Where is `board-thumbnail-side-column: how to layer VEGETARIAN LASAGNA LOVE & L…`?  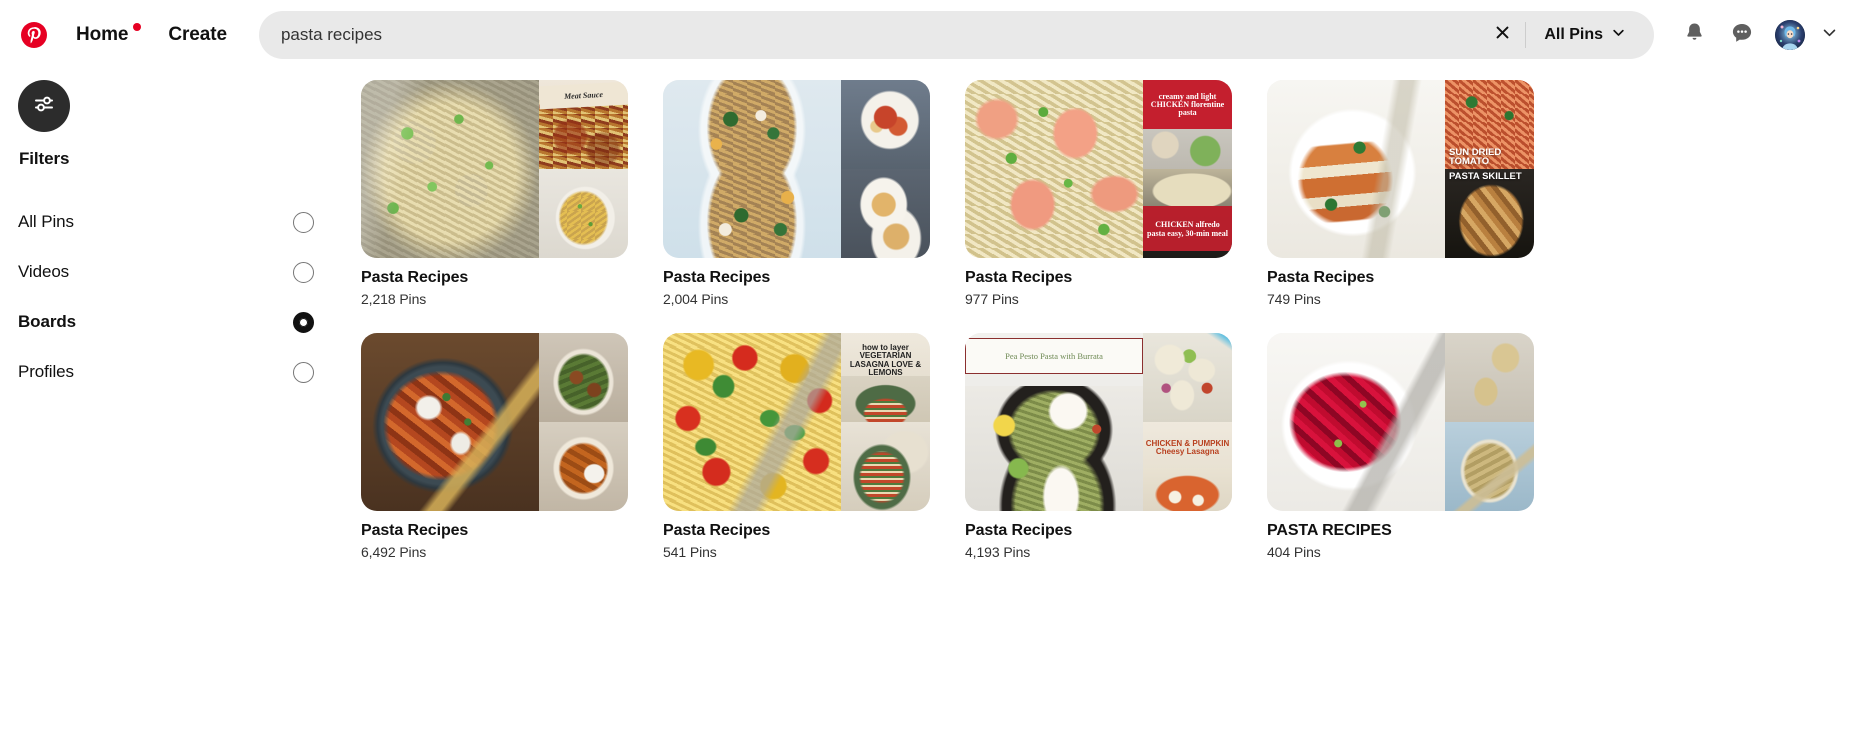
board-thumbnail-side-column: how to layer VEGETARIAN LASAGNA LOVE & L… is located at coordinates (885, 422).